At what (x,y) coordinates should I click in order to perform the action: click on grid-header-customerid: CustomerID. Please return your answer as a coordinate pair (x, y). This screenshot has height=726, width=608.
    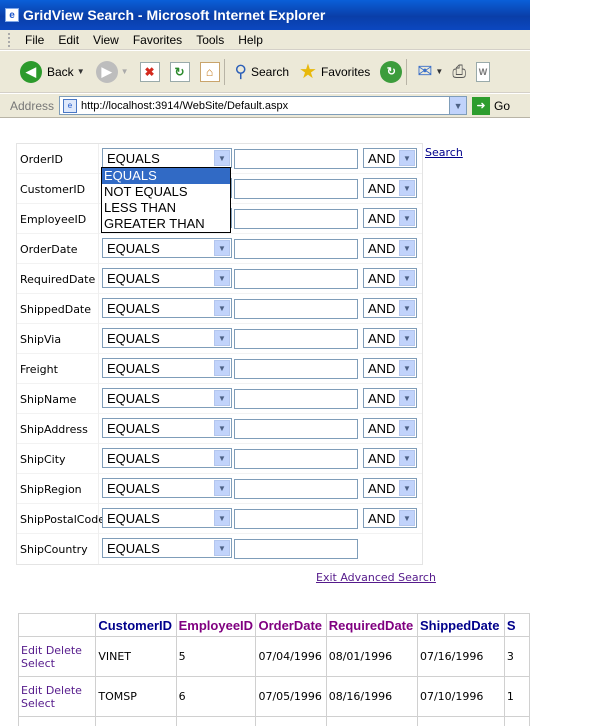
    Looking at the image, I should click on (136, 625).